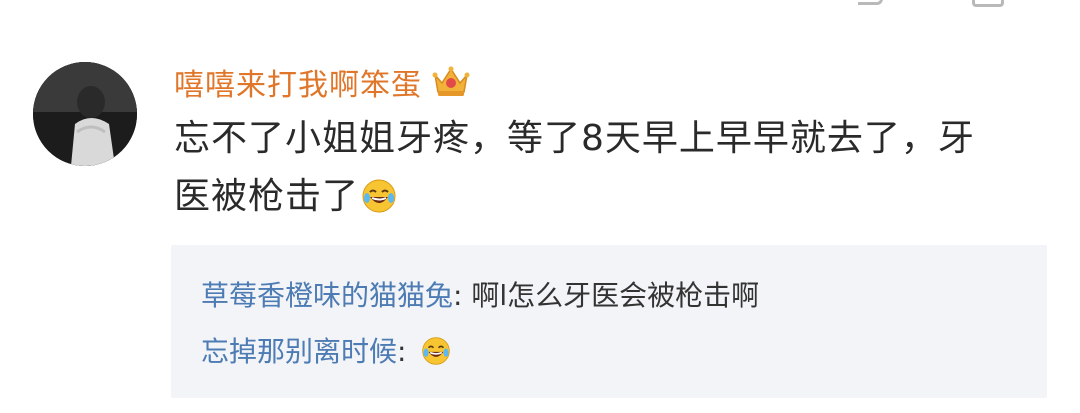 The image size is (1080, 413). What do you see at coordinates (298, 82) in the screenshot?
I see `username: 嘻嘻来打我啊笨蛋` at bounding box center [298, 82].